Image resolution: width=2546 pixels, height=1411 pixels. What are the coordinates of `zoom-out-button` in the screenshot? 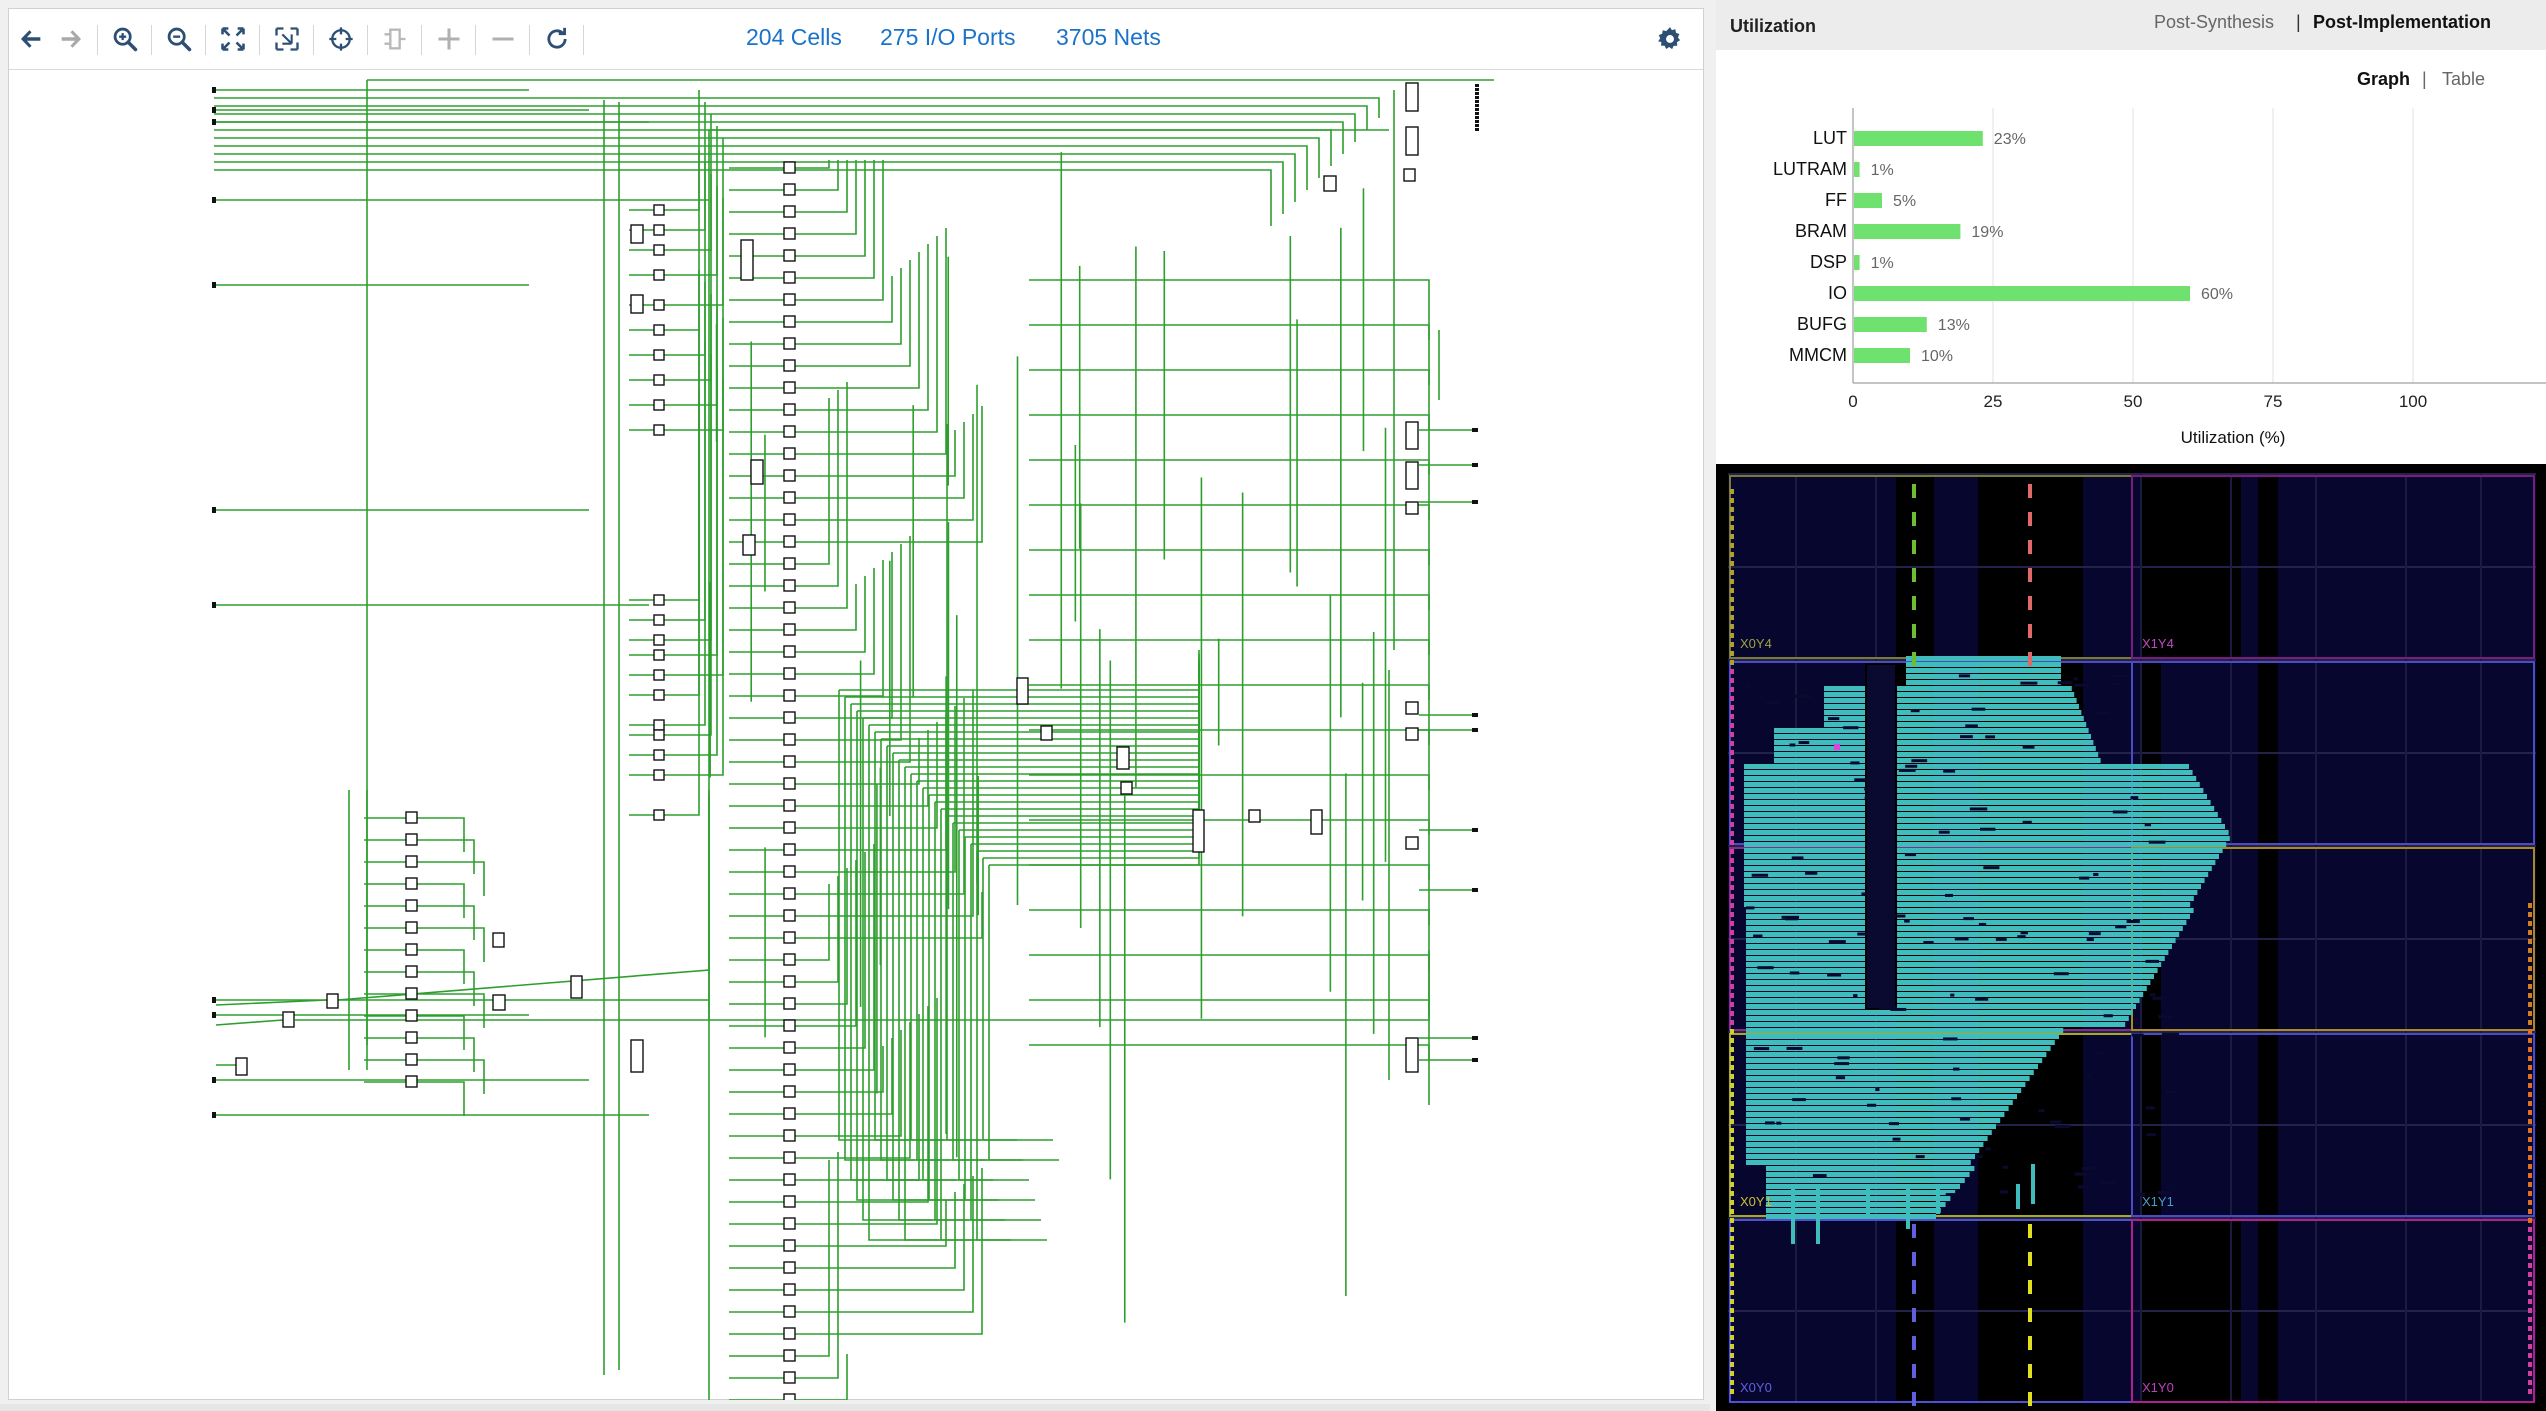 It's located at (179, 39).